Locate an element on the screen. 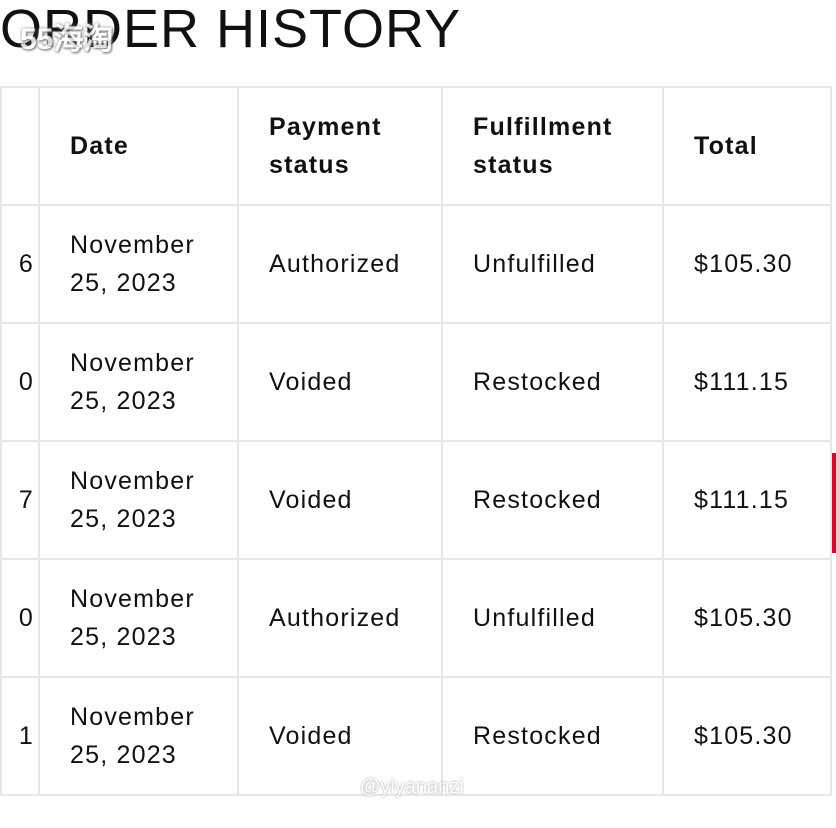 This screenshot has height=828, width=836. accent-bar is located at coordinates (834, 503).